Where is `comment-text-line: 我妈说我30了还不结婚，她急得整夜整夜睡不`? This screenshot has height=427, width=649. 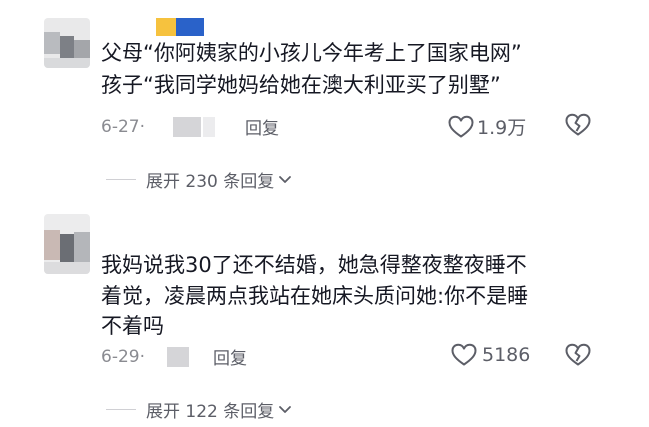 comment-text-line: 我妈说我30了还不结婚，她急得整夜整夜睡不 is located at coordinates (314, 265).